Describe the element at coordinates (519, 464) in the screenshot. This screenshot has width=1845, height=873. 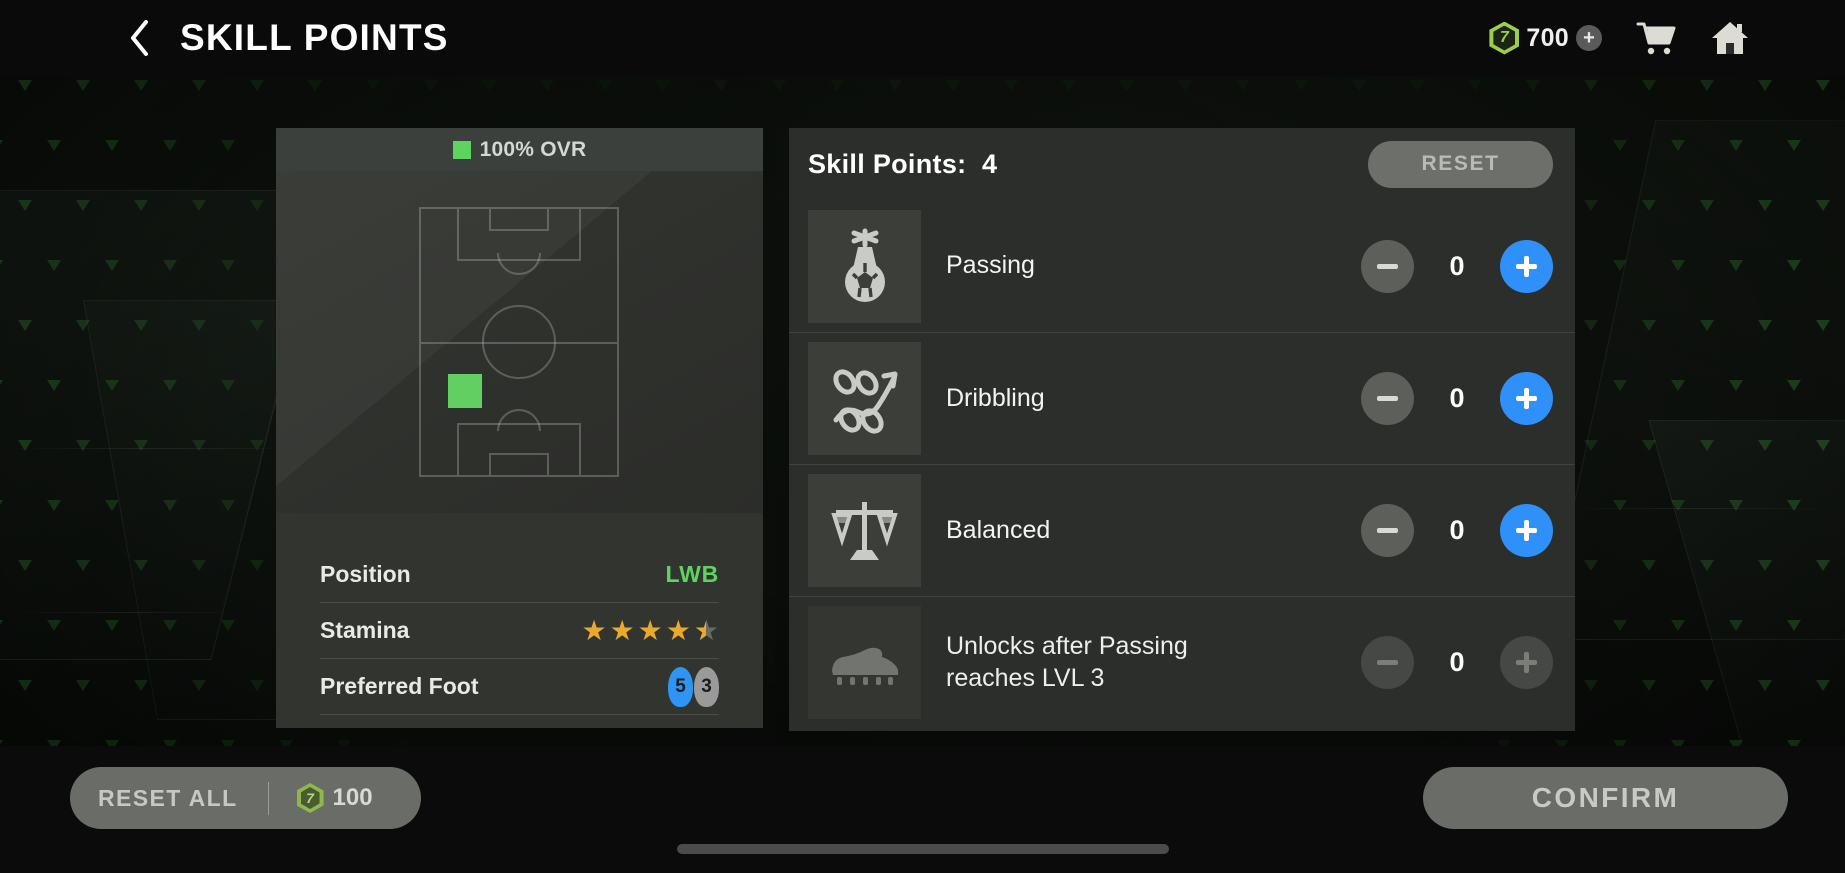
I see `pitch-six-yard-bottom` at that location.